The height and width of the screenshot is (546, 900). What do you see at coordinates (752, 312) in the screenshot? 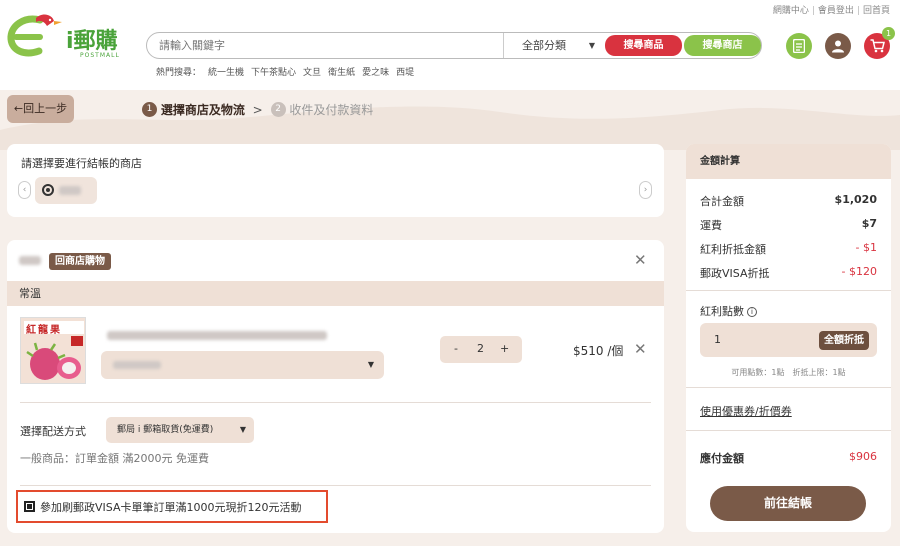
I see `info-icon: i` at bounding box center [752, 312].